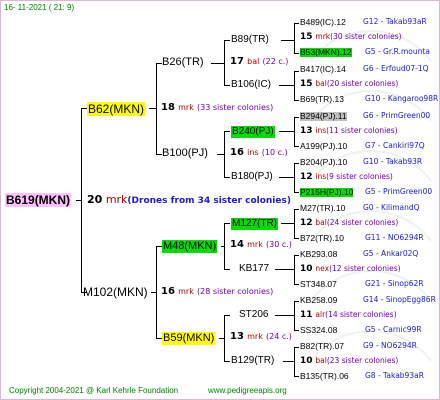  I want to click on gen2-1-note: (22 c.), so click(275, 61).